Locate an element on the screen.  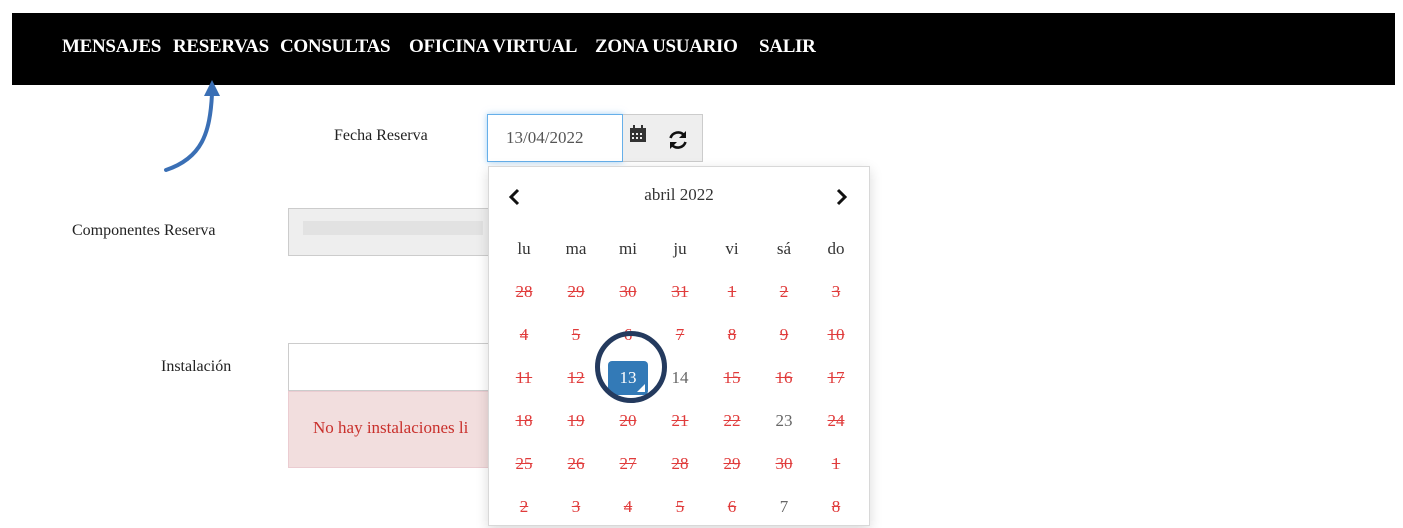
day-number: 29 is located at coordinates (732, 463).